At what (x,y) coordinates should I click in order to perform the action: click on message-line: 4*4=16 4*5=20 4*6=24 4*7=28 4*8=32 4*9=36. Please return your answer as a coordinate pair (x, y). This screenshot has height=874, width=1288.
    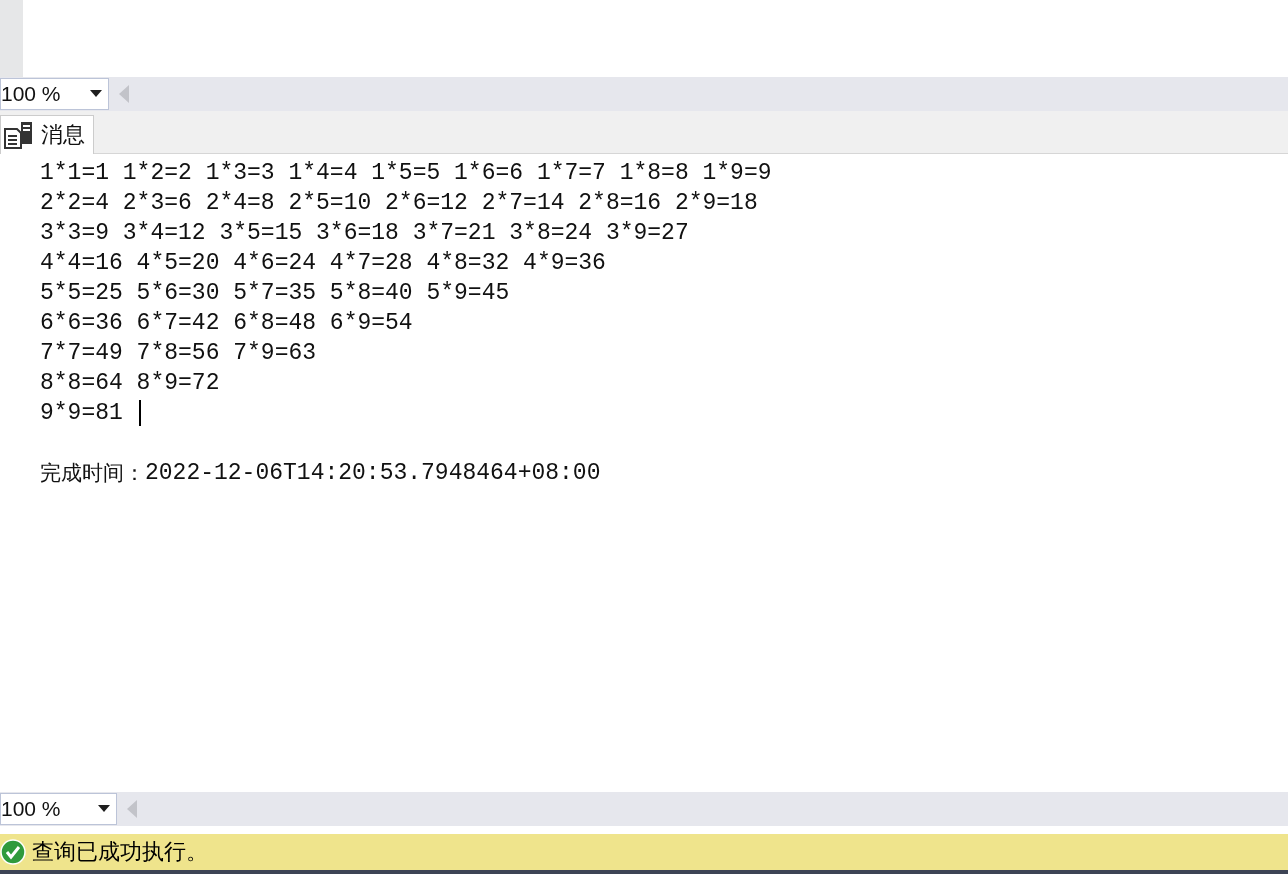
    Looking at the image, I should click on (323, 263).